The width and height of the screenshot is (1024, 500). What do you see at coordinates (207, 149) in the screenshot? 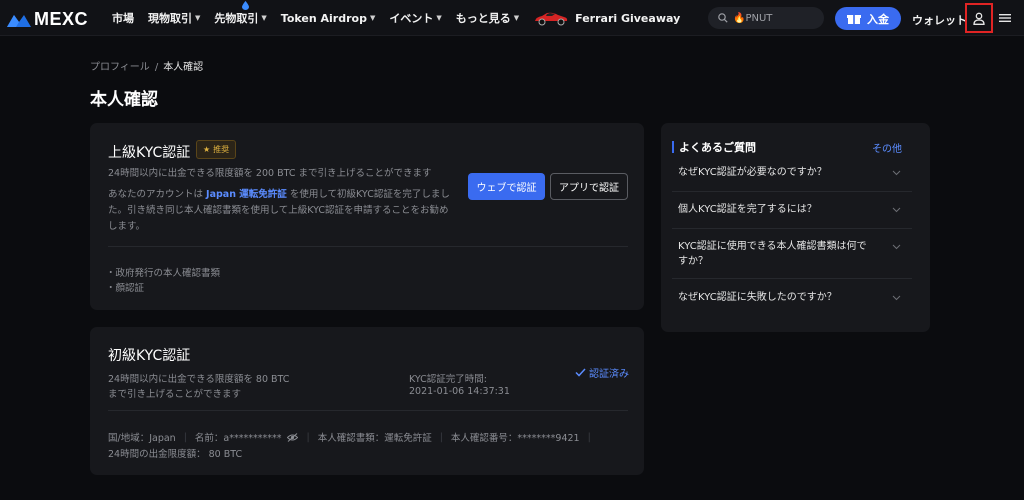
I see `star-icon: ★` at bounding box center [207, 149].